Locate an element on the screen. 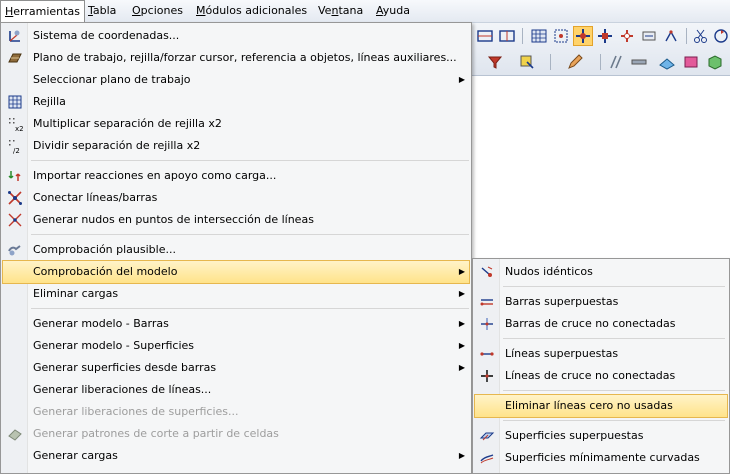  crossing-lines-icon is located at coordinates (487, 376).